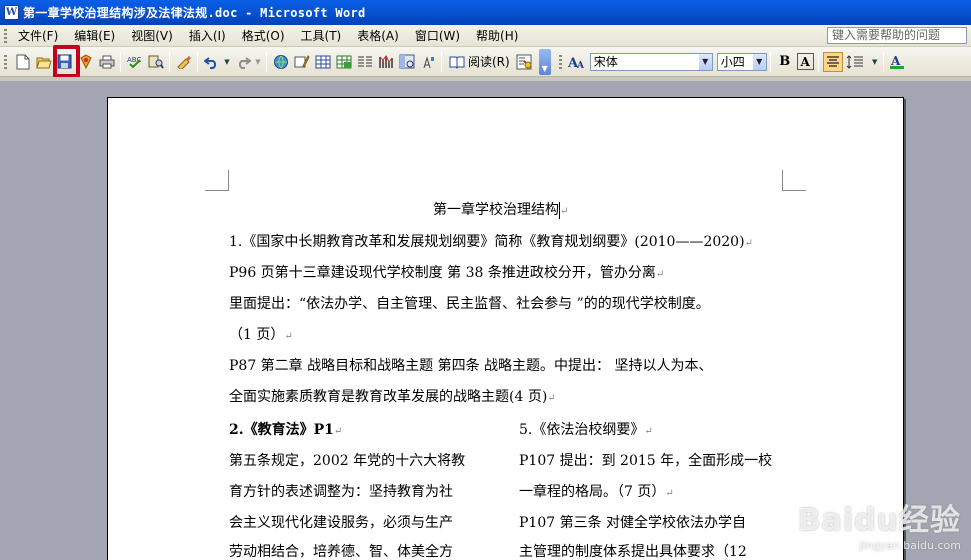 This screenshot has height=560, width=971. I want to click on styles-icon: AA, so click(577, 62).